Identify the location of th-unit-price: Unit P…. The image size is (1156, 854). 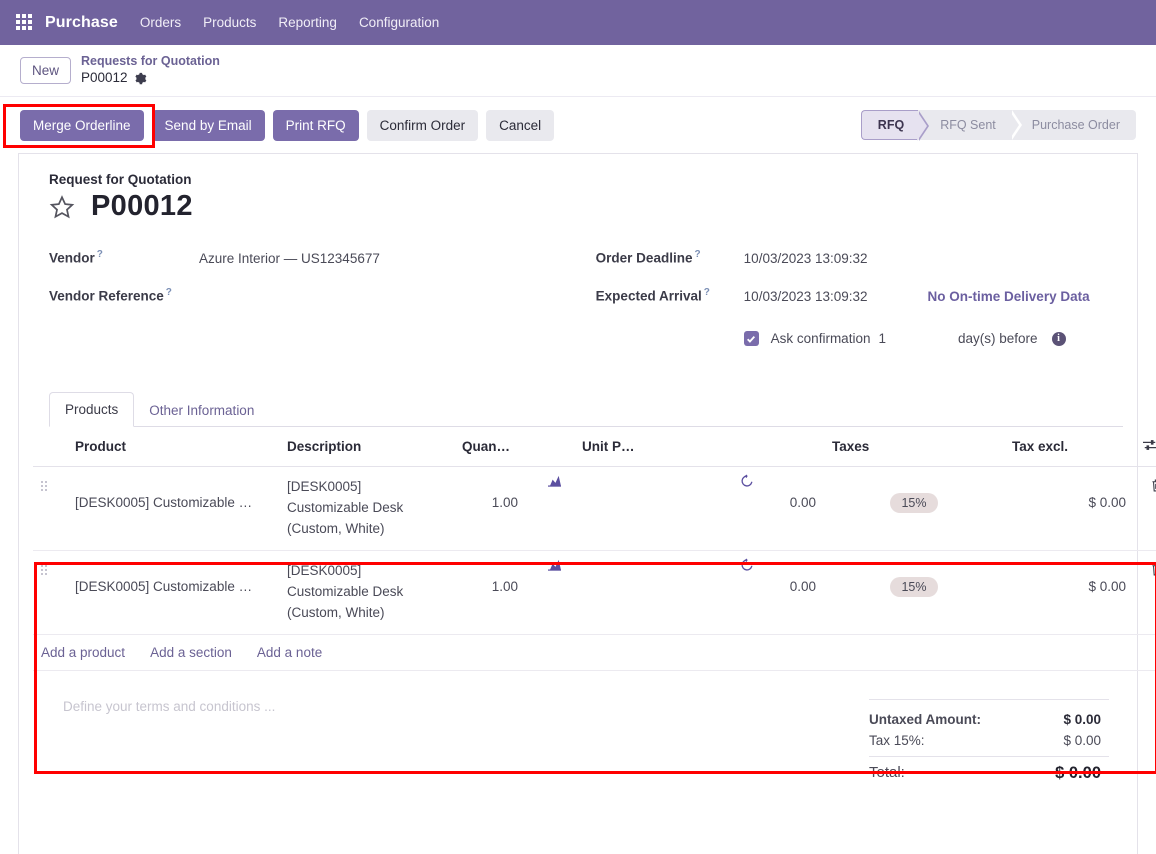
(699, 447).